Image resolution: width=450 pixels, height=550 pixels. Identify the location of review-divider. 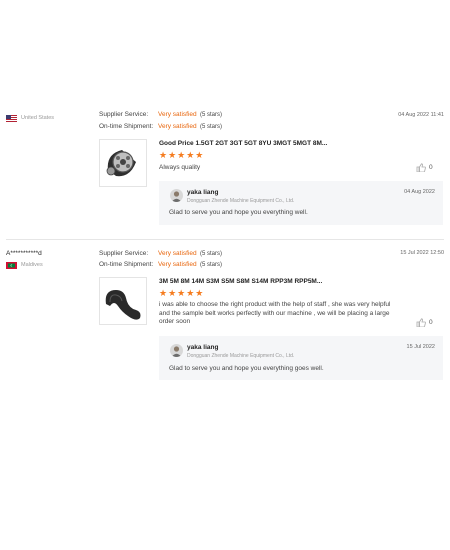
(225, 239).